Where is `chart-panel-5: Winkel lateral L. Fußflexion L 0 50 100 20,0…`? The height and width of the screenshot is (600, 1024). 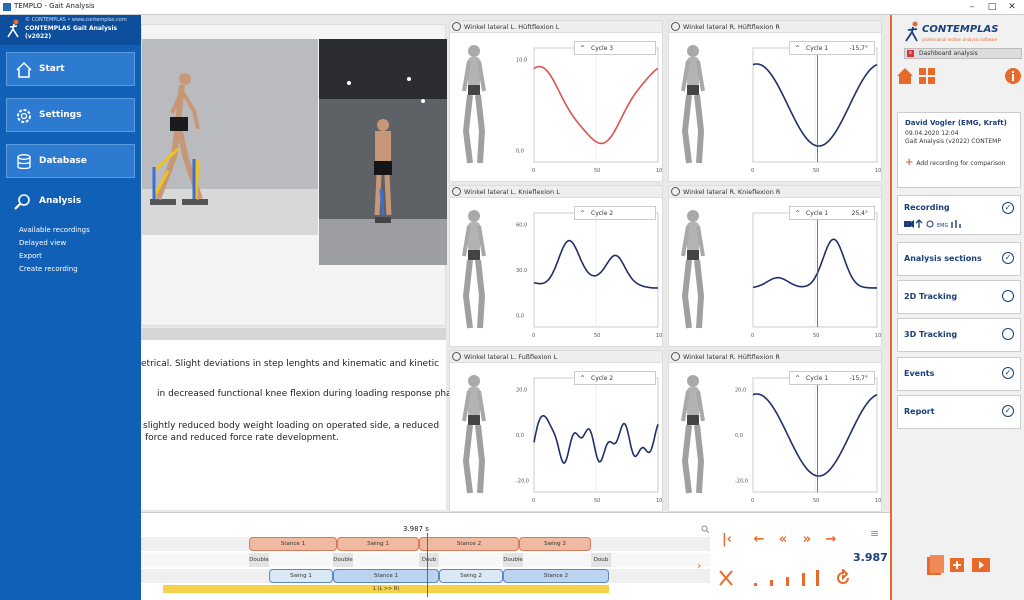
chart-panel-5: Winkel lateral L. Fußflexion L 0 50 100 20,0… is located at coordinates (556, 431).